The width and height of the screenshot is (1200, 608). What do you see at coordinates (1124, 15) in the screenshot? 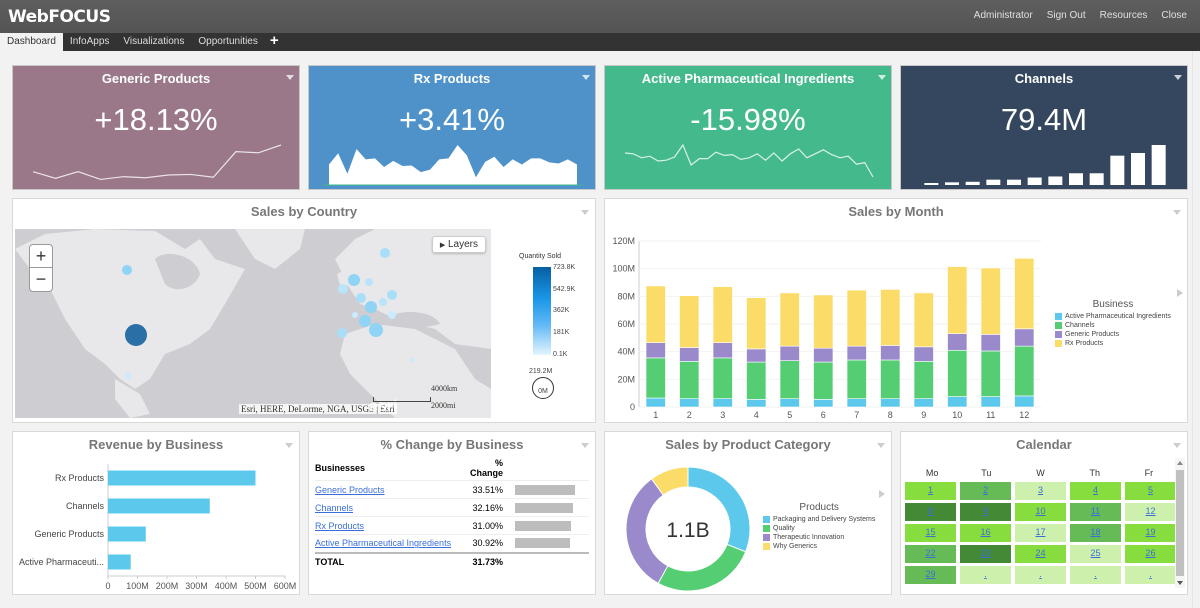
I see `resources-link: Resources` at bounding box center [1124, 15].